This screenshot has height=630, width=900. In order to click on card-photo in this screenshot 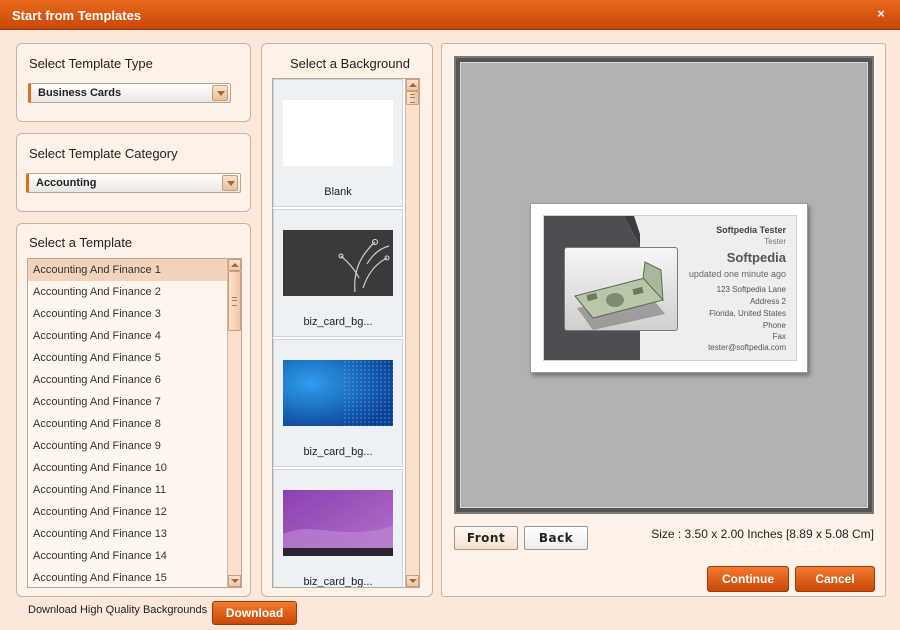, I will do `click(621, 289)`.